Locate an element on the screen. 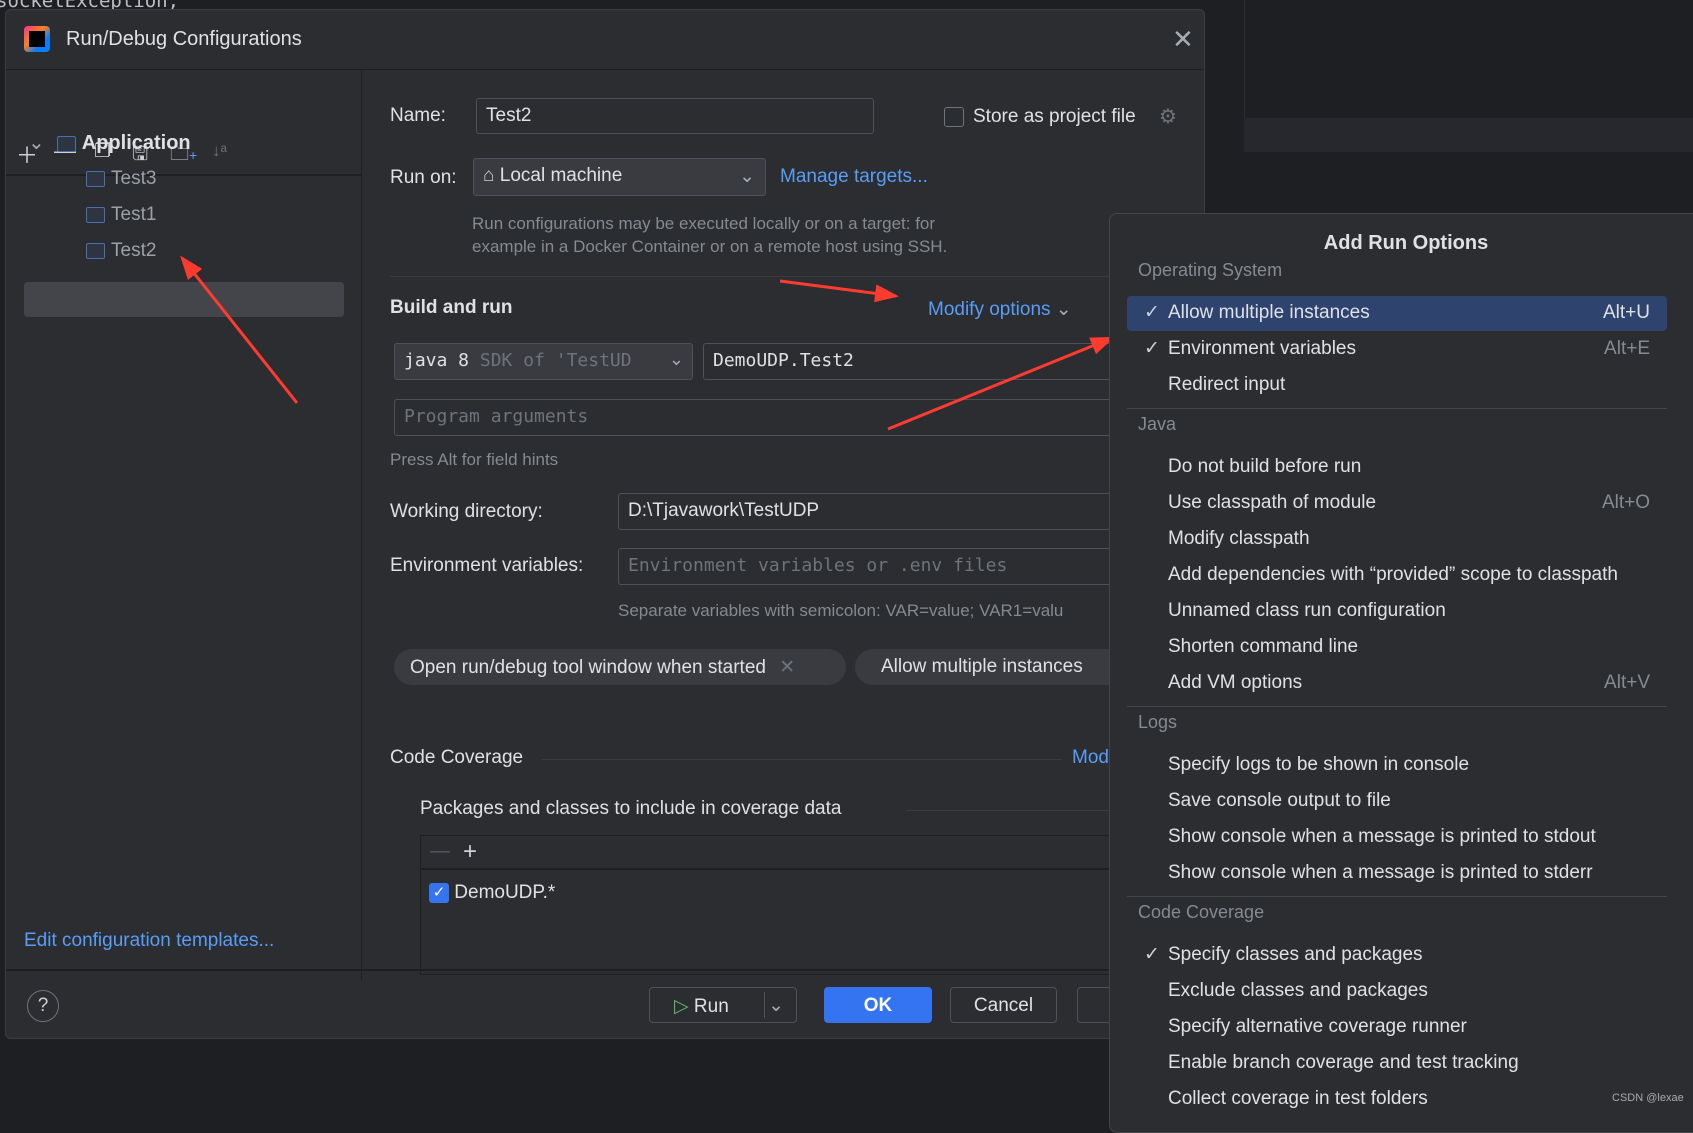 This screenshot has width=1693, height=1133. menu-item-label: Shorten command line is located at coordinates (1263, 646).